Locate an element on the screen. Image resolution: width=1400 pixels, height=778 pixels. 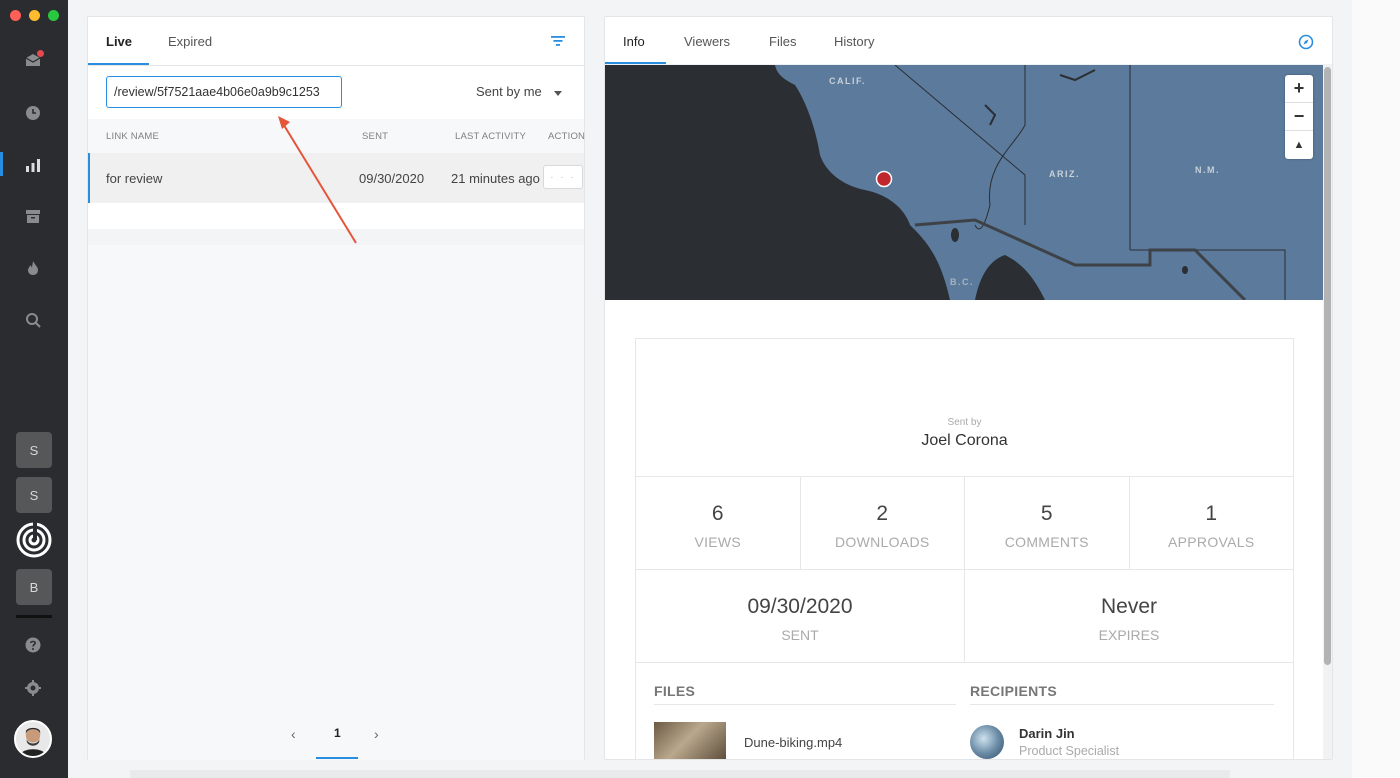
column-header-action: ACTION is located at coordinates (567, 136).